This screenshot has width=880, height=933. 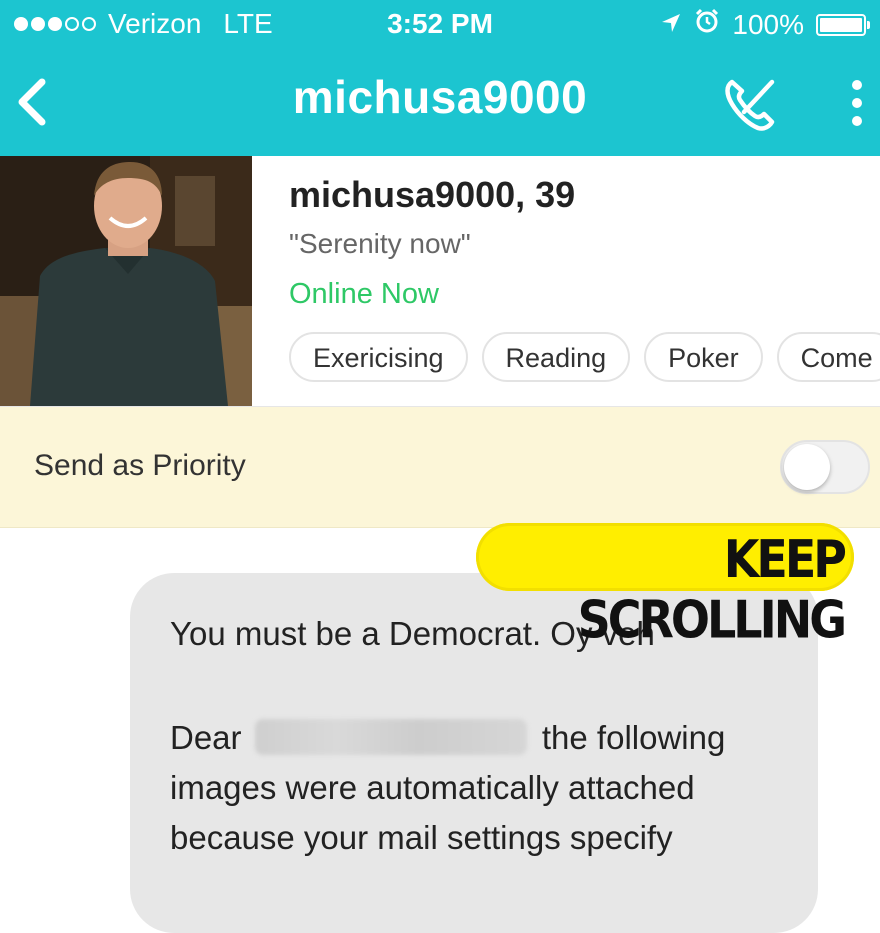 What do you see at coordinates (828, 357) in the screenshot?
I see `interest-tag: Come` at bounding box center [828, 357].